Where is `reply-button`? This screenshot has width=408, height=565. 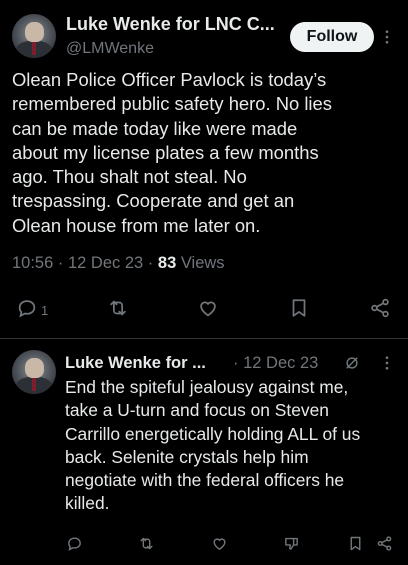
reply-button is located at coordinates (74, 546).